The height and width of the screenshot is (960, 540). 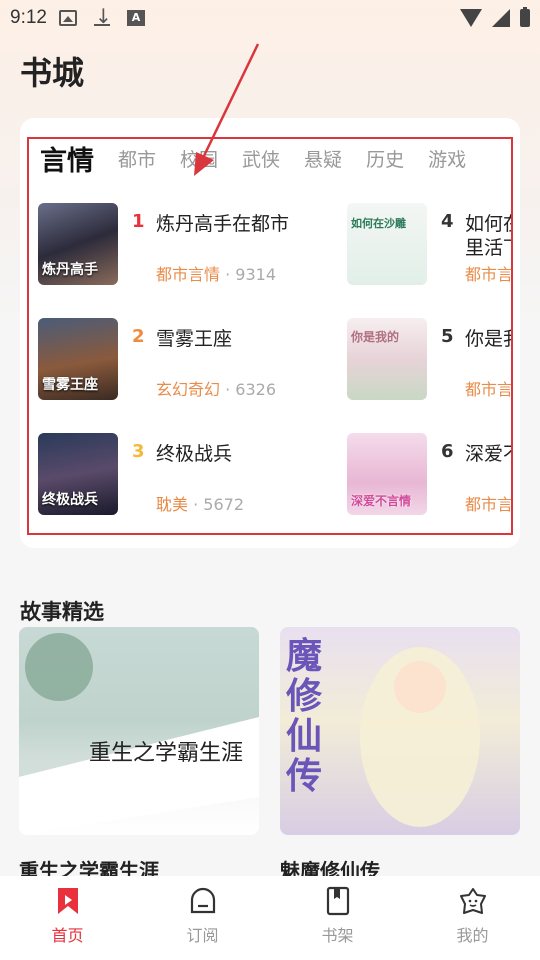 What do you see at coordinates (67, 935) in the screenshot?
I see `nav-label: 首页` at bounding box center [67, 935].